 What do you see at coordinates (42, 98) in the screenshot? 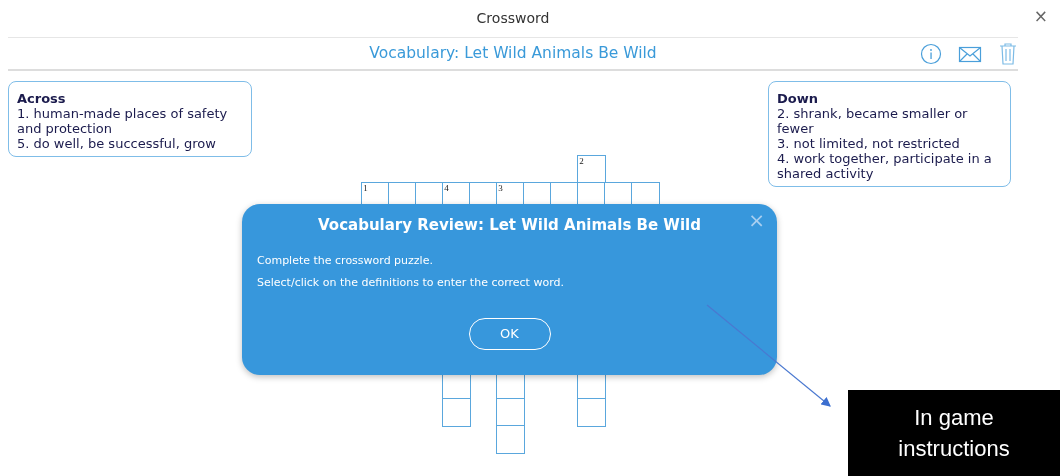
I see `clues-heading: Across` at bounding box center [42, 98].